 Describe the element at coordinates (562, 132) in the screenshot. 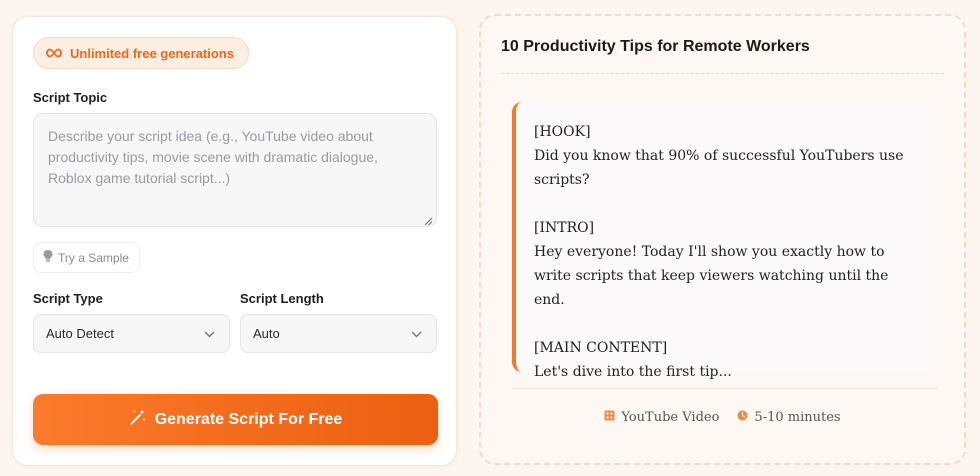

I see `hook-heading: [HOOK]` at that location.